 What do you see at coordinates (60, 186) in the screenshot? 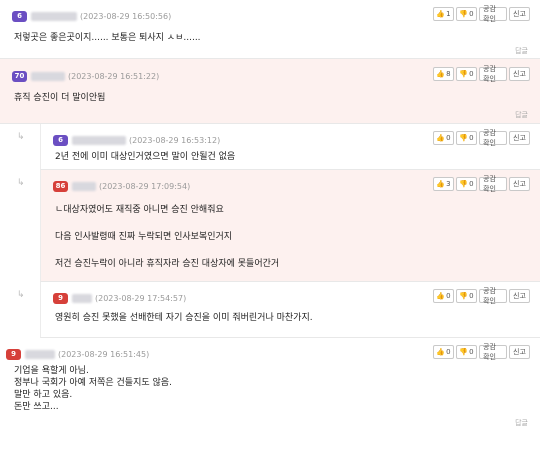
I see `level-badge-icon: 86` at bounding box center [60, 186].